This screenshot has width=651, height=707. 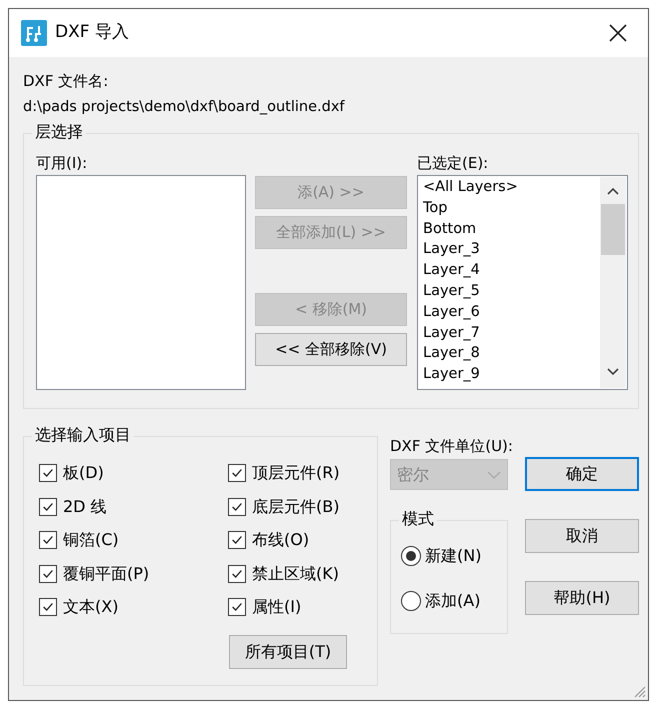 What do you see at coordinates (453, 556) in the screenshot?
I see `radio-label: 新建(N)` at bounding box center [453, 556].